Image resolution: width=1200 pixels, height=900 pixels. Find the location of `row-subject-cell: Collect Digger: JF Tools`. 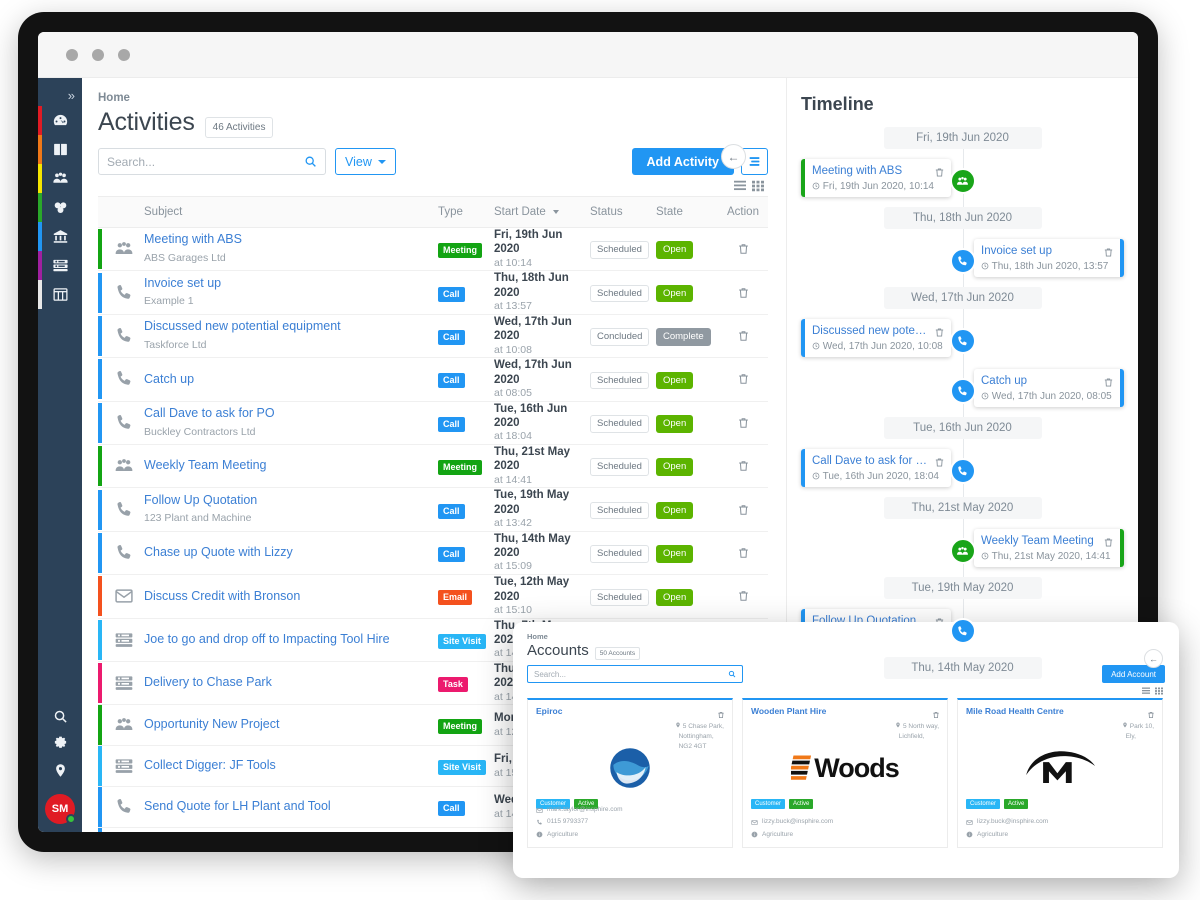

row-subject-cell: Collect Digger: JF Tools is located at coordinates (291, 766).